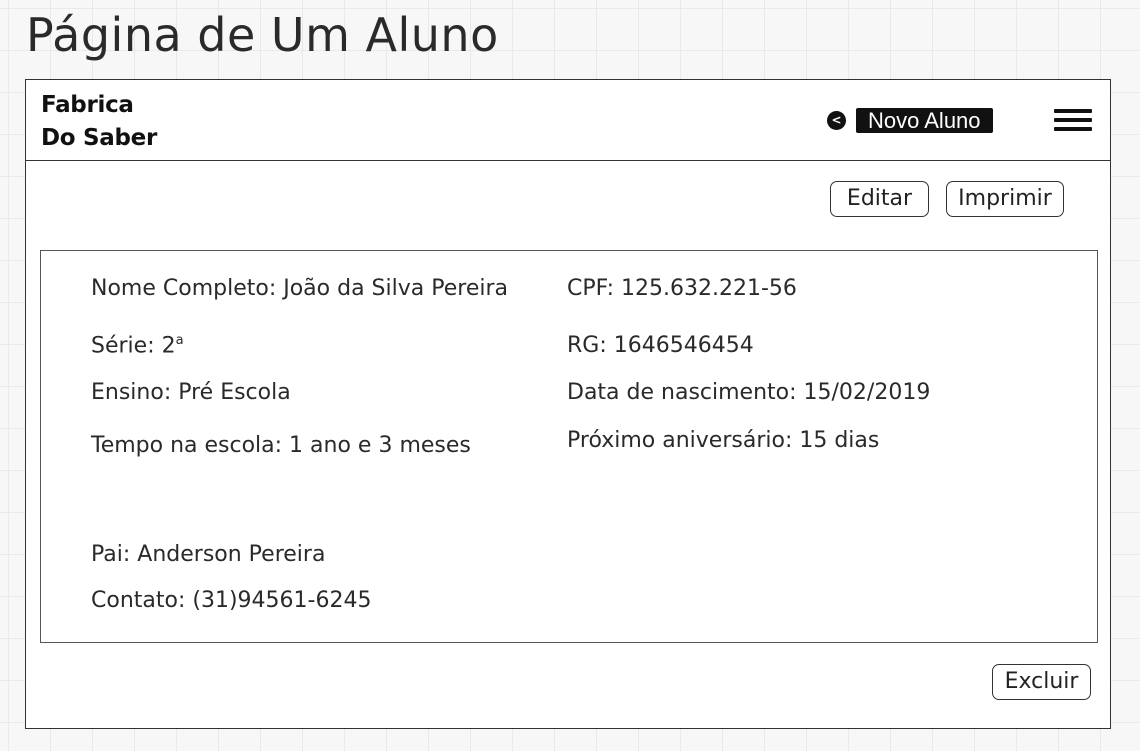  I want to click on grade-field: Série: 2a, so click(137, 343).